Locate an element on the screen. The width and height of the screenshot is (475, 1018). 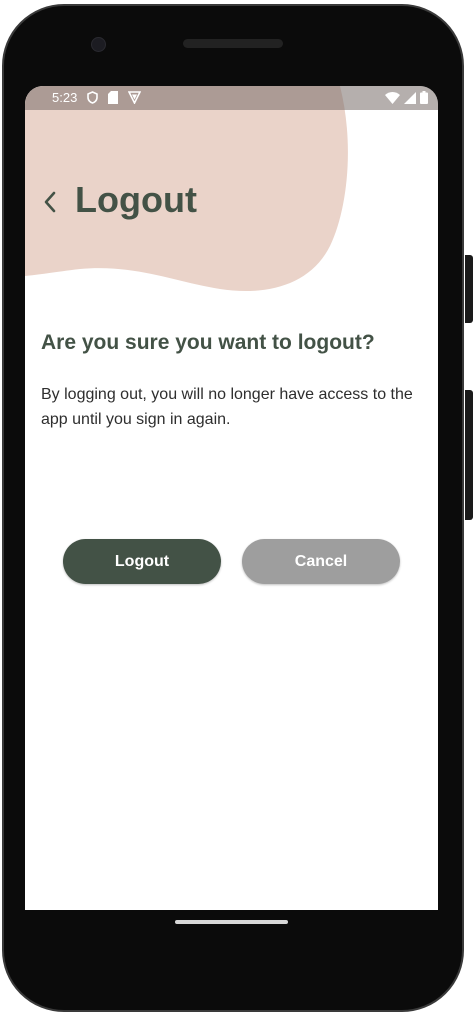
front-camera is located at coordinates (98, 44).